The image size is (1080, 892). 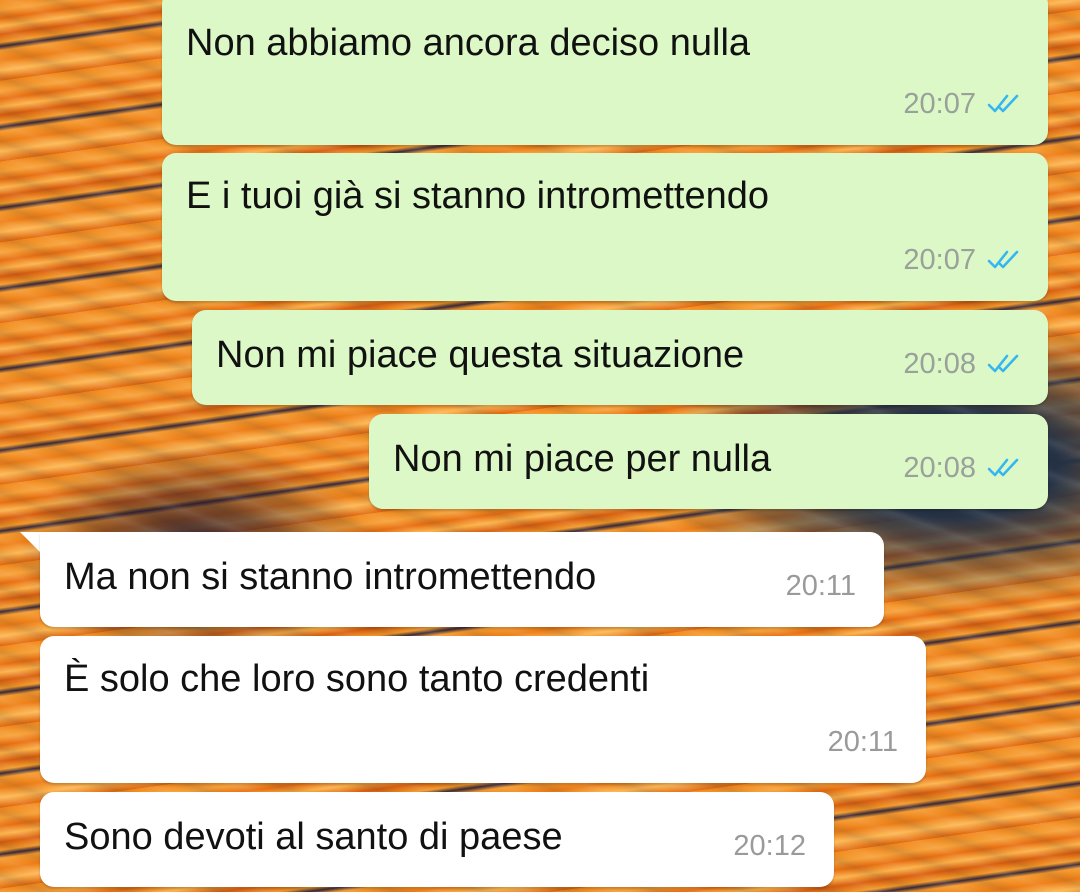 What do you see at coordinates (357, 679) in the screenshot?
I see `message-text: È solo che loro sono tanto credenti` at bounding box center [357, 679].